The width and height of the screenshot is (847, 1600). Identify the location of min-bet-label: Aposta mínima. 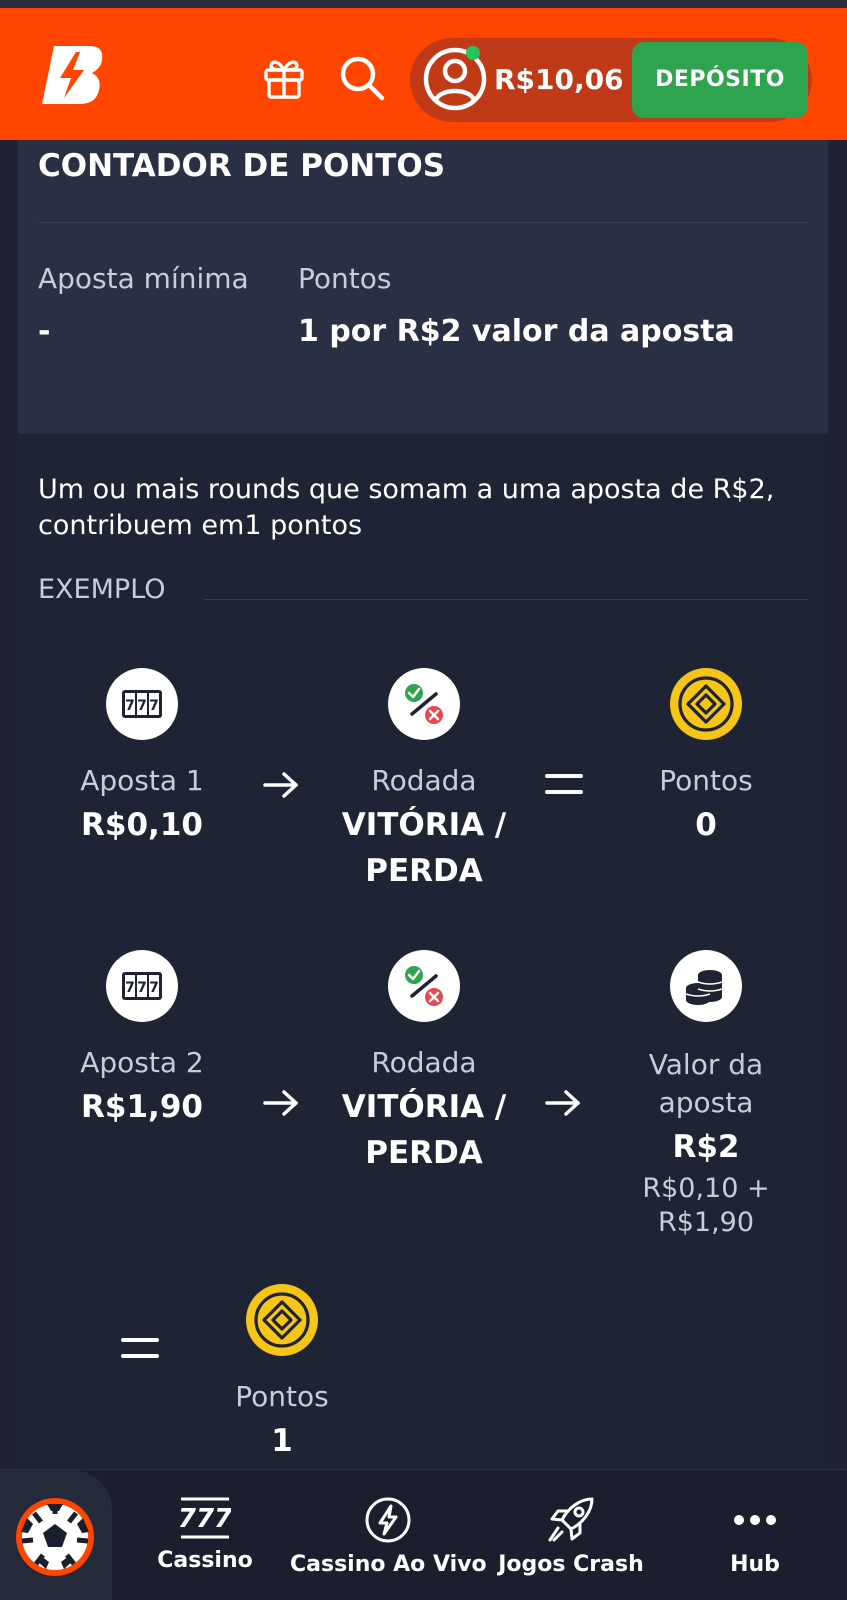
(143, 278).